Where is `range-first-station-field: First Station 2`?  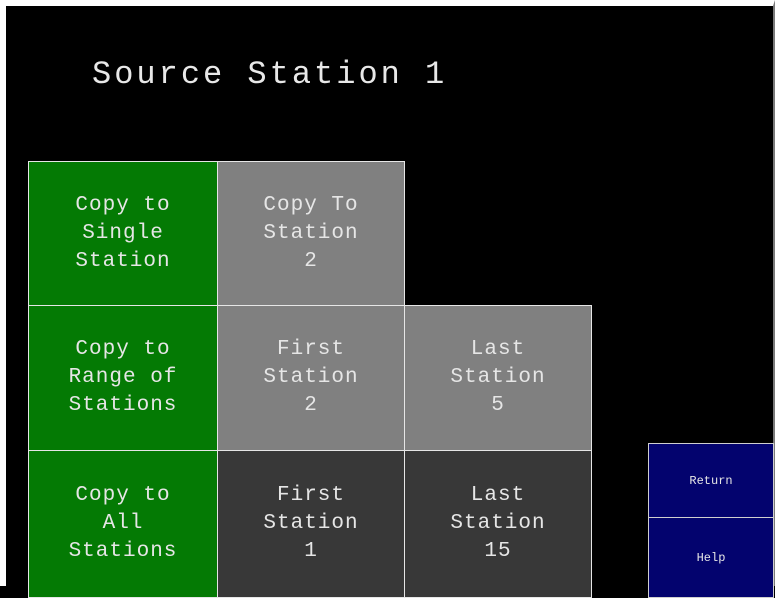 range-first-station-field: First Station 2 is located at coordinates (311, 378).